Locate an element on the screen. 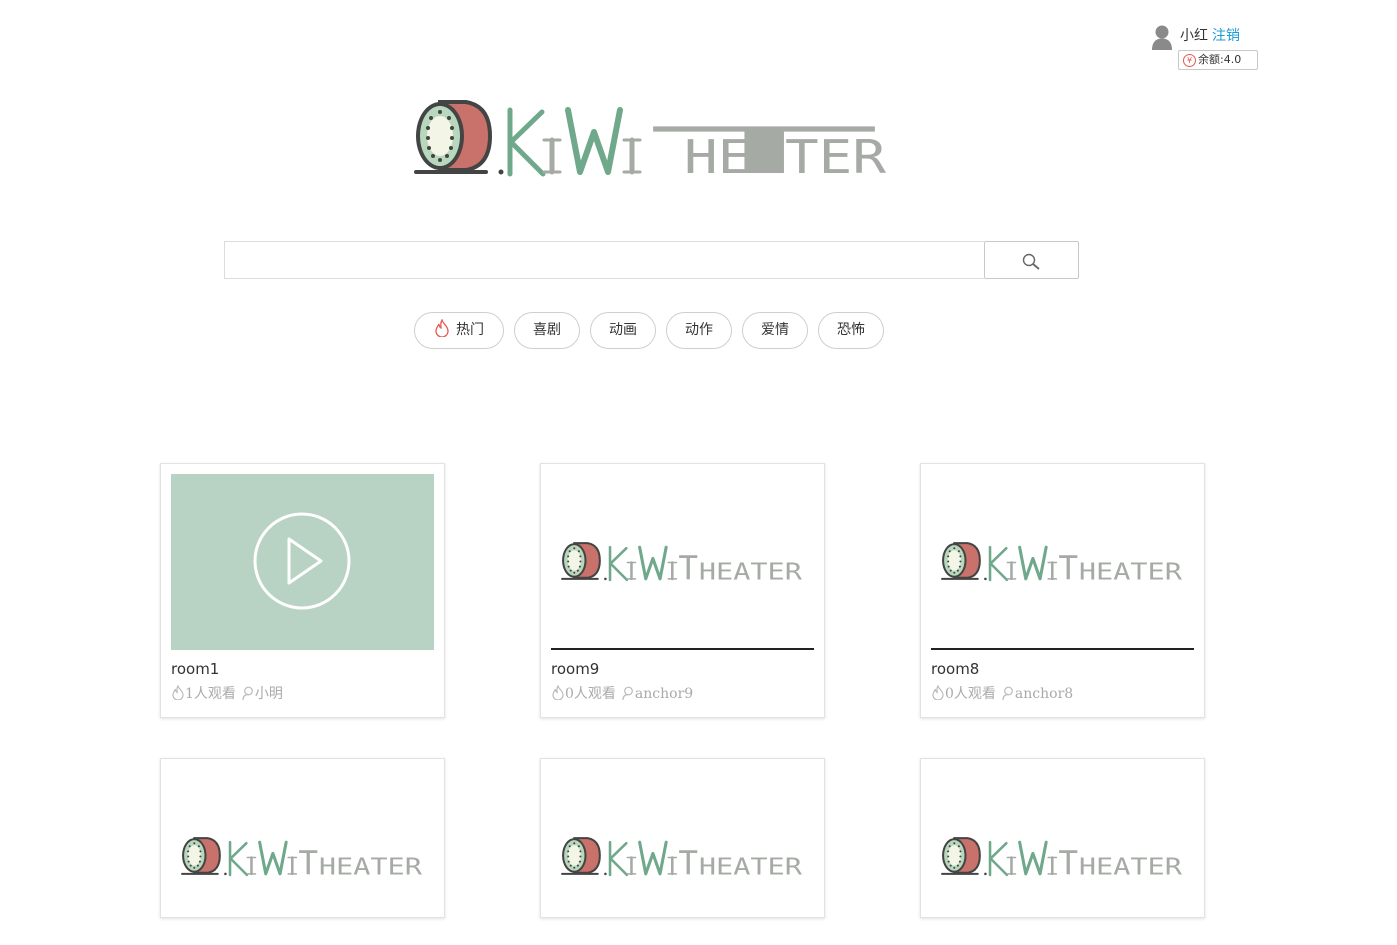 This screenshot has width=1397, height=945. kiwi-theater-logo: T HEATER is located at coordinates (650, 141).